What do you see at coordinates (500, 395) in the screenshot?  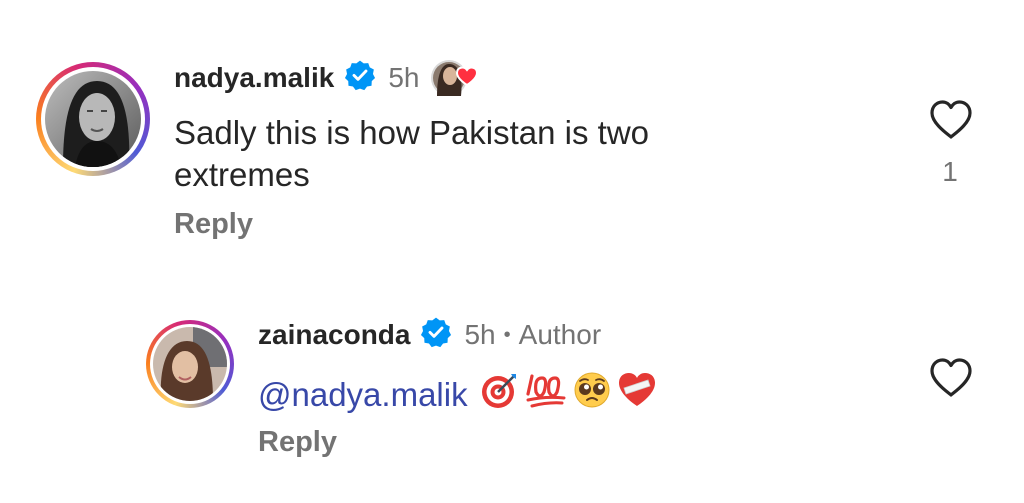 I see `direct-hit-emoji` at bounding box center [500, 395].